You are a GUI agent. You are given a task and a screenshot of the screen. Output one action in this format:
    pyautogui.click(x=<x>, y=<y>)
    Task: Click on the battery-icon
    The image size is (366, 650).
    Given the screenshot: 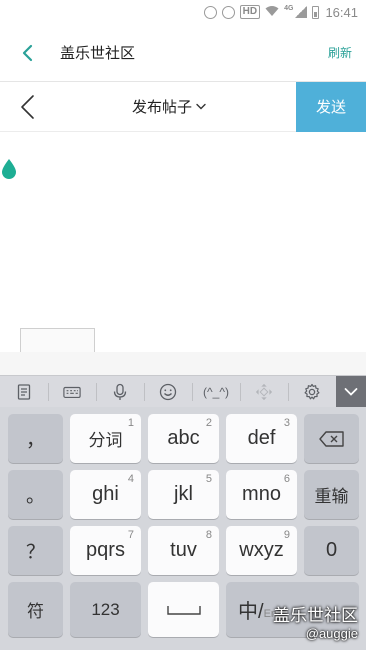 What is the action you would take?
    pyautogui.click(x=316, y=12)
    